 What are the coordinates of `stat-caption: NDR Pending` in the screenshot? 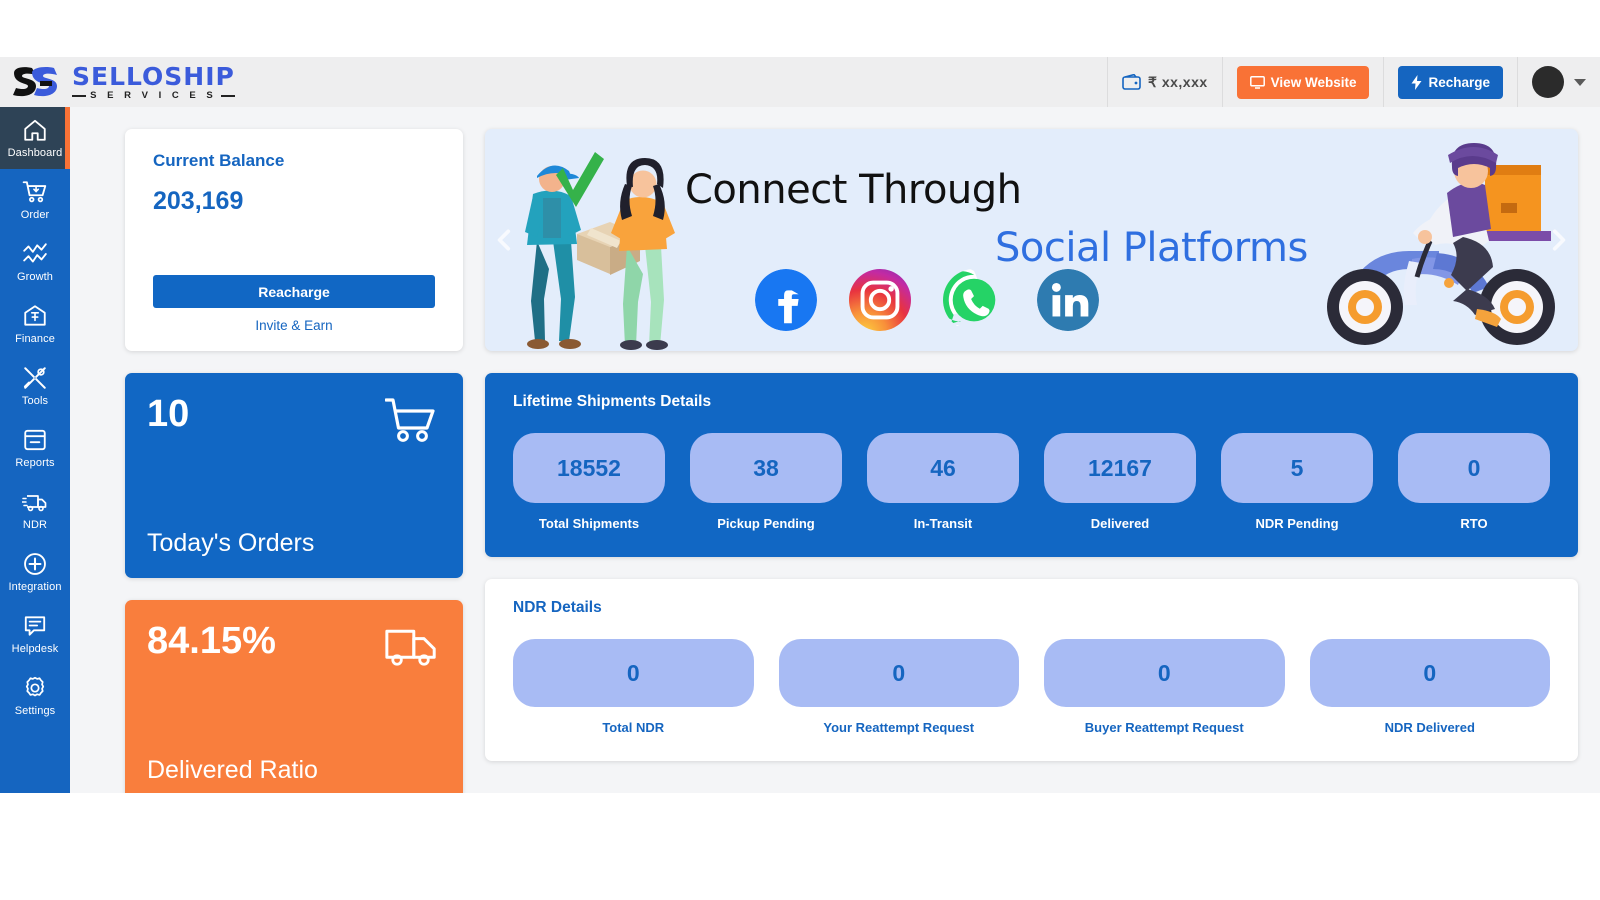 It's located at (1297, 523).